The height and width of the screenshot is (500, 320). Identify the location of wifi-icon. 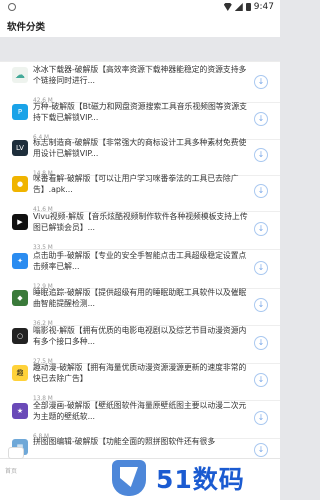
(227, 7).